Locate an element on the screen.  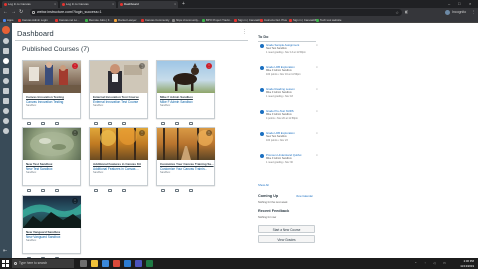
course-nickname: Additional Features in Canvas Kit is located at coordinates (117, 164).